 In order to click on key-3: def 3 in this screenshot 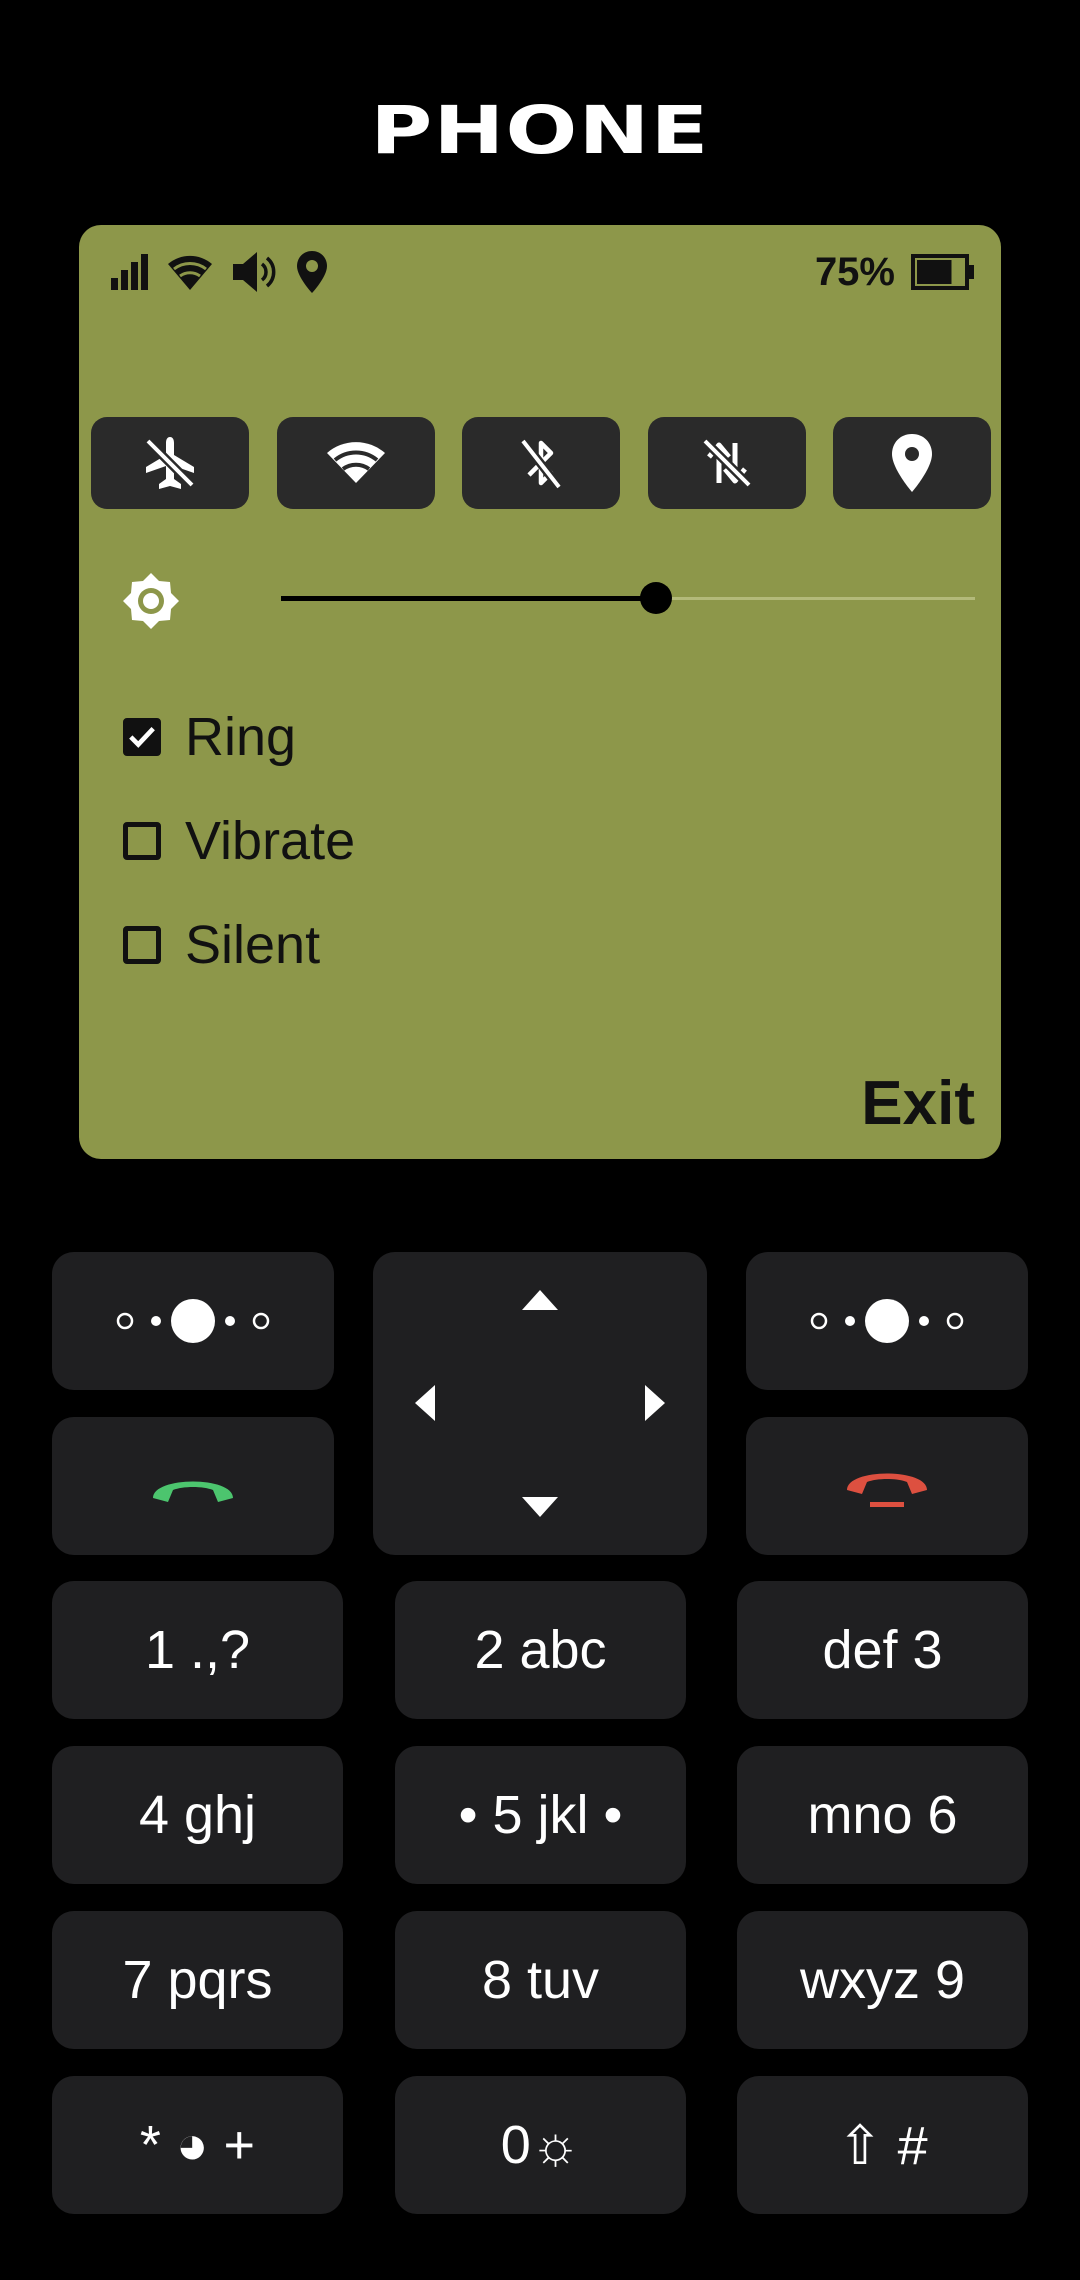, I will do `click(882, 1650)`.